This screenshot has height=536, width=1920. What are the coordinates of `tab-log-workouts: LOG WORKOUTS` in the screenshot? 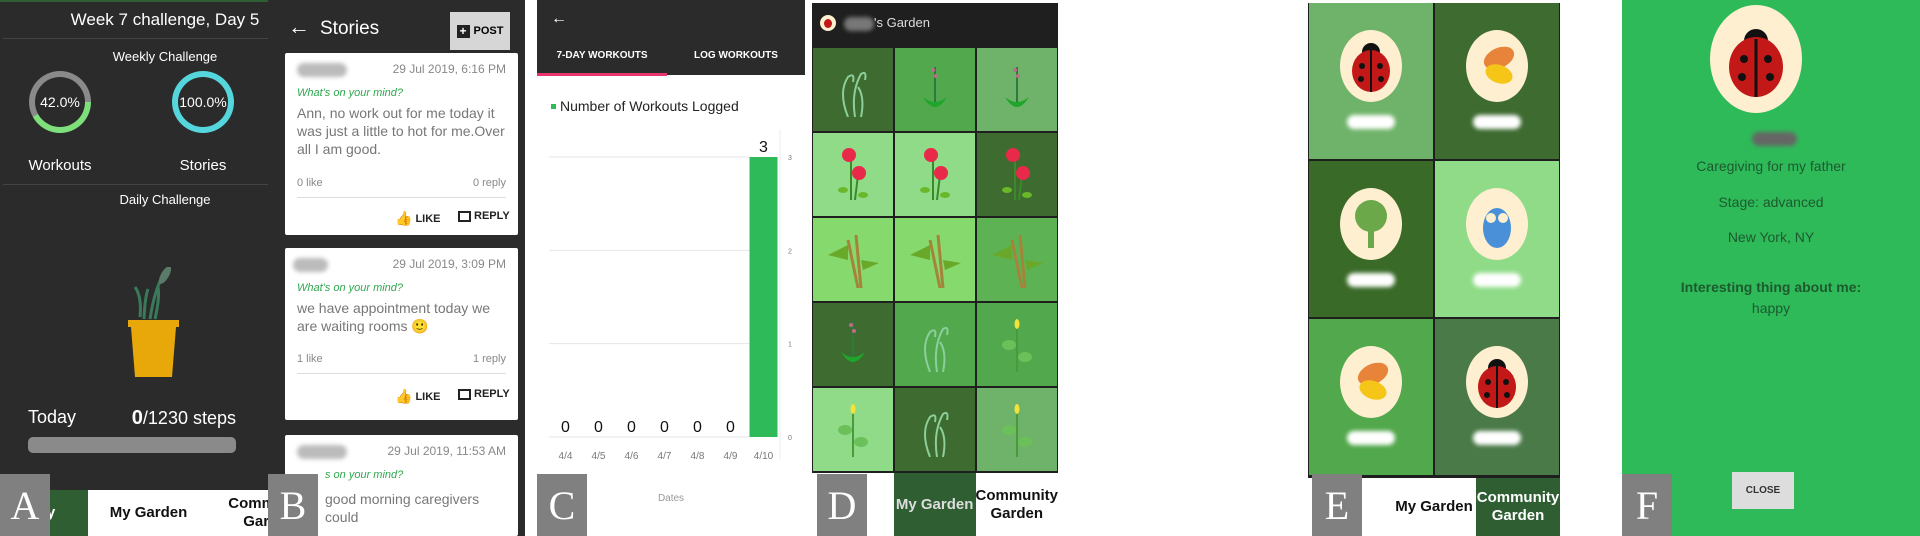 It's located at (736, 55).